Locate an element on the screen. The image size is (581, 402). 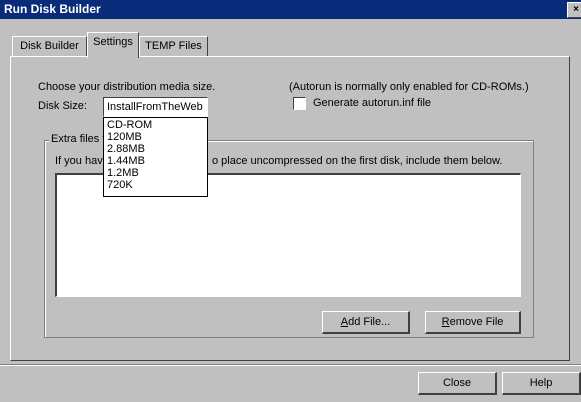
disk-size-option-cd-rom: CD-ROM is located at coordinates (129, 125).